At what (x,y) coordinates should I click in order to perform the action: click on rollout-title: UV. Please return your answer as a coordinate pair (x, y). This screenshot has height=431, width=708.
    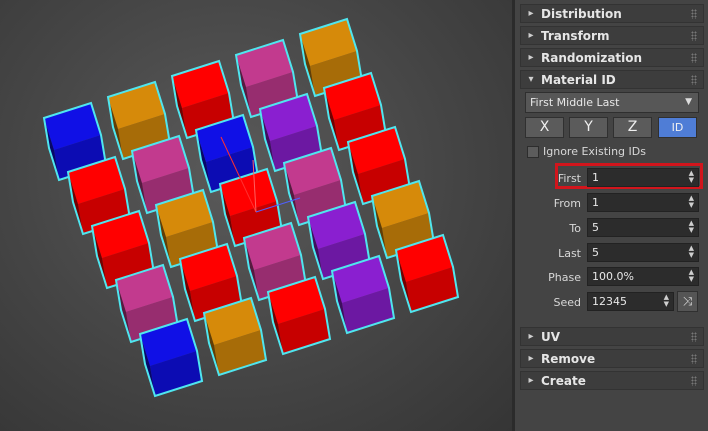
    Looking at the image, I should click on (551, 336).